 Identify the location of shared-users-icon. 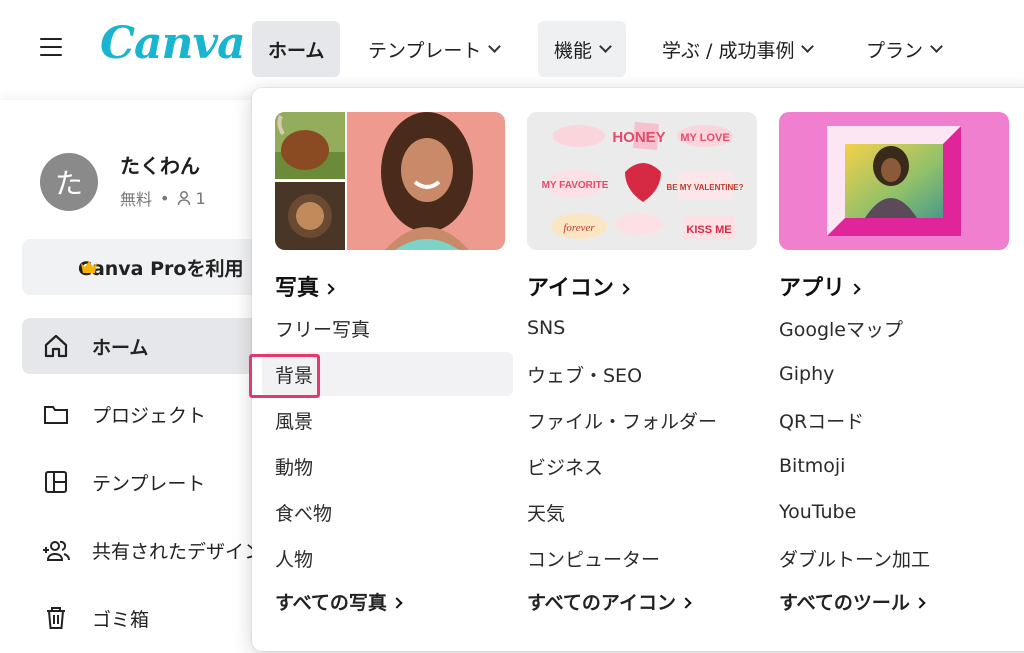
(56, 550).